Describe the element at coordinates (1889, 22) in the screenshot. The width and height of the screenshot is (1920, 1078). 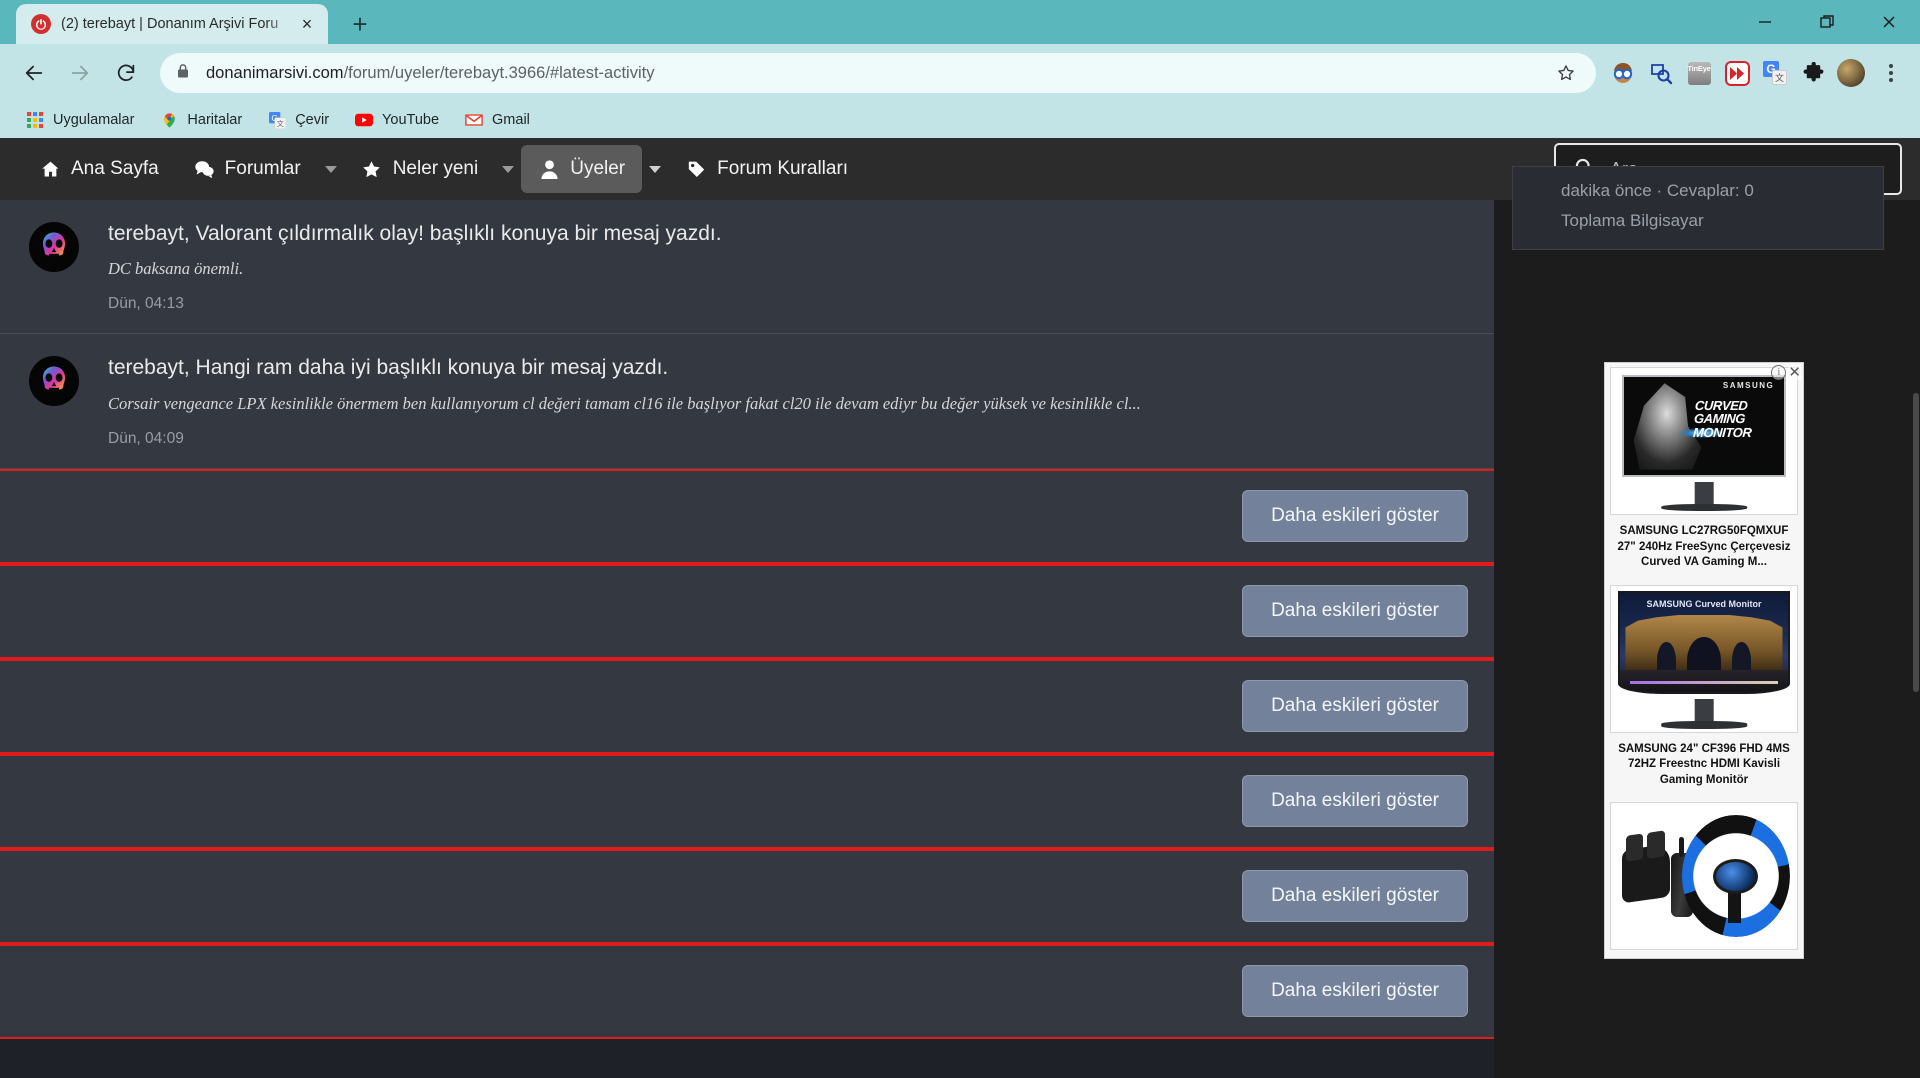
I see `close-icon` at that location.